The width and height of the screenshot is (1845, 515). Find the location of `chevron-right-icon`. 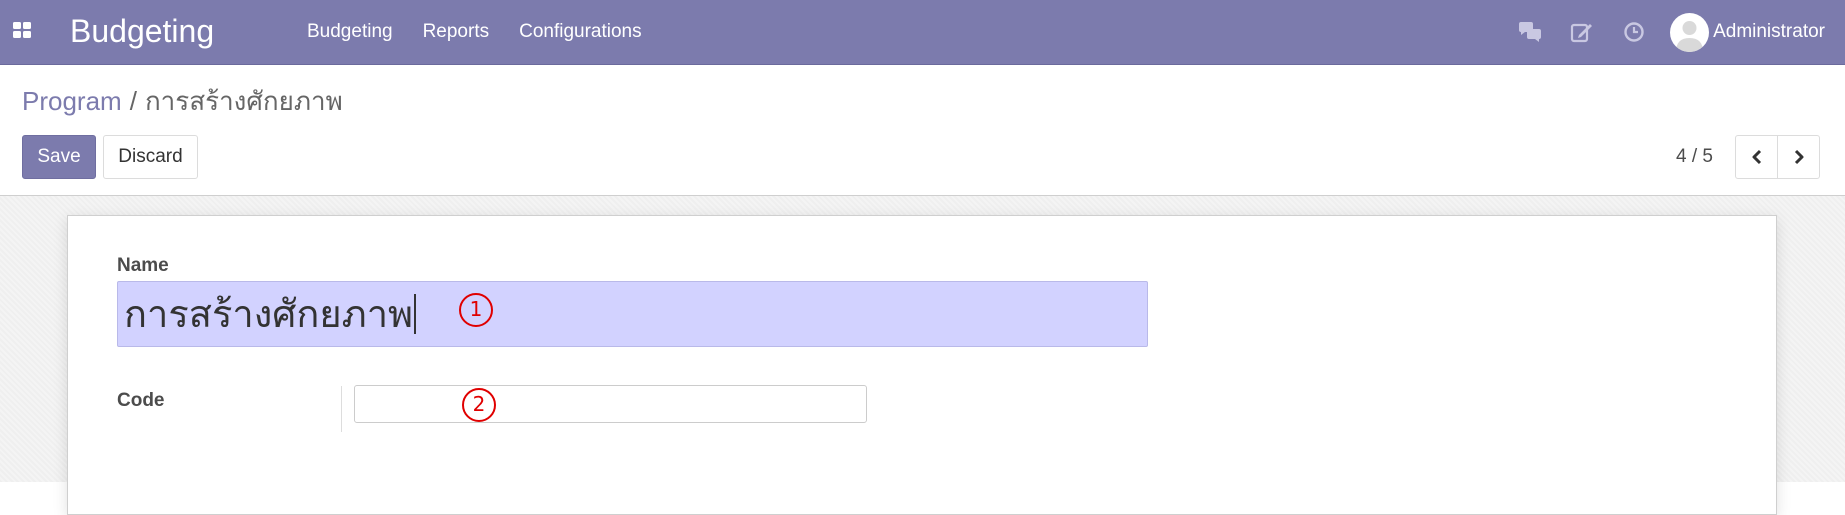

chevron-right-icon is located at coordinates (1798, 157).